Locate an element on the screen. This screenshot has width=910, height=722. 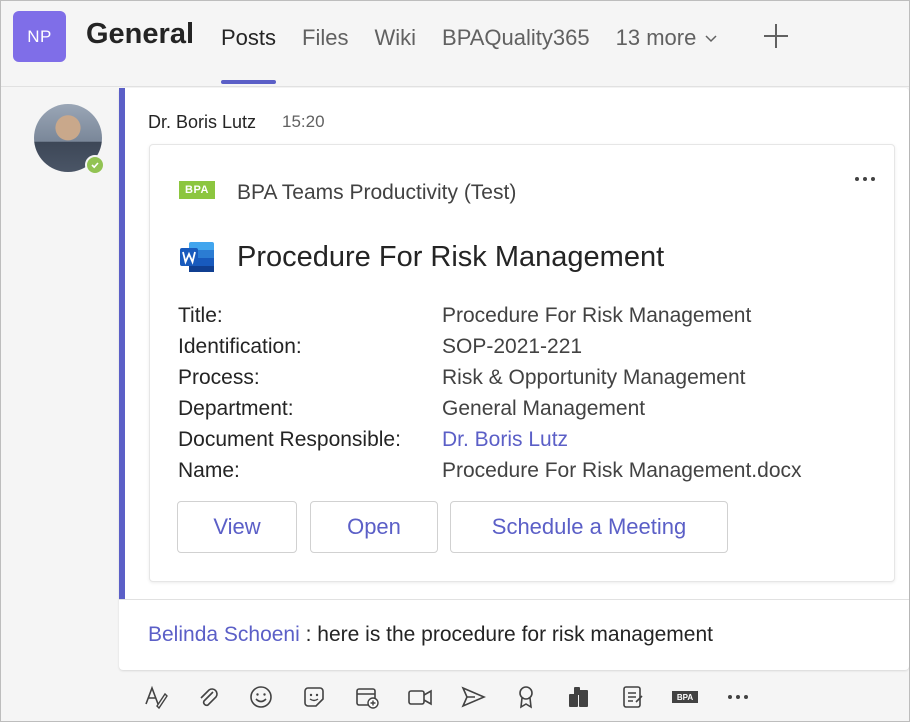
attach-icon is located at coordinates (208, 697).